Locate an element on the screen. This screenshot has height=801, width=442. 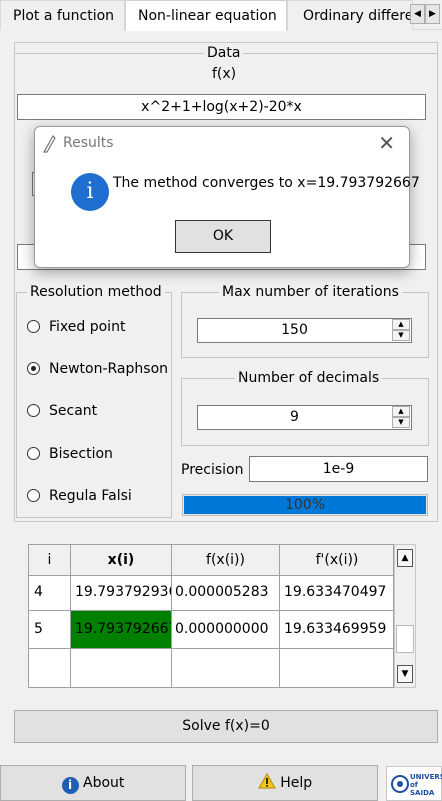
tab-scroll-left-icon: ◀ is located at coordinates (417, 14).